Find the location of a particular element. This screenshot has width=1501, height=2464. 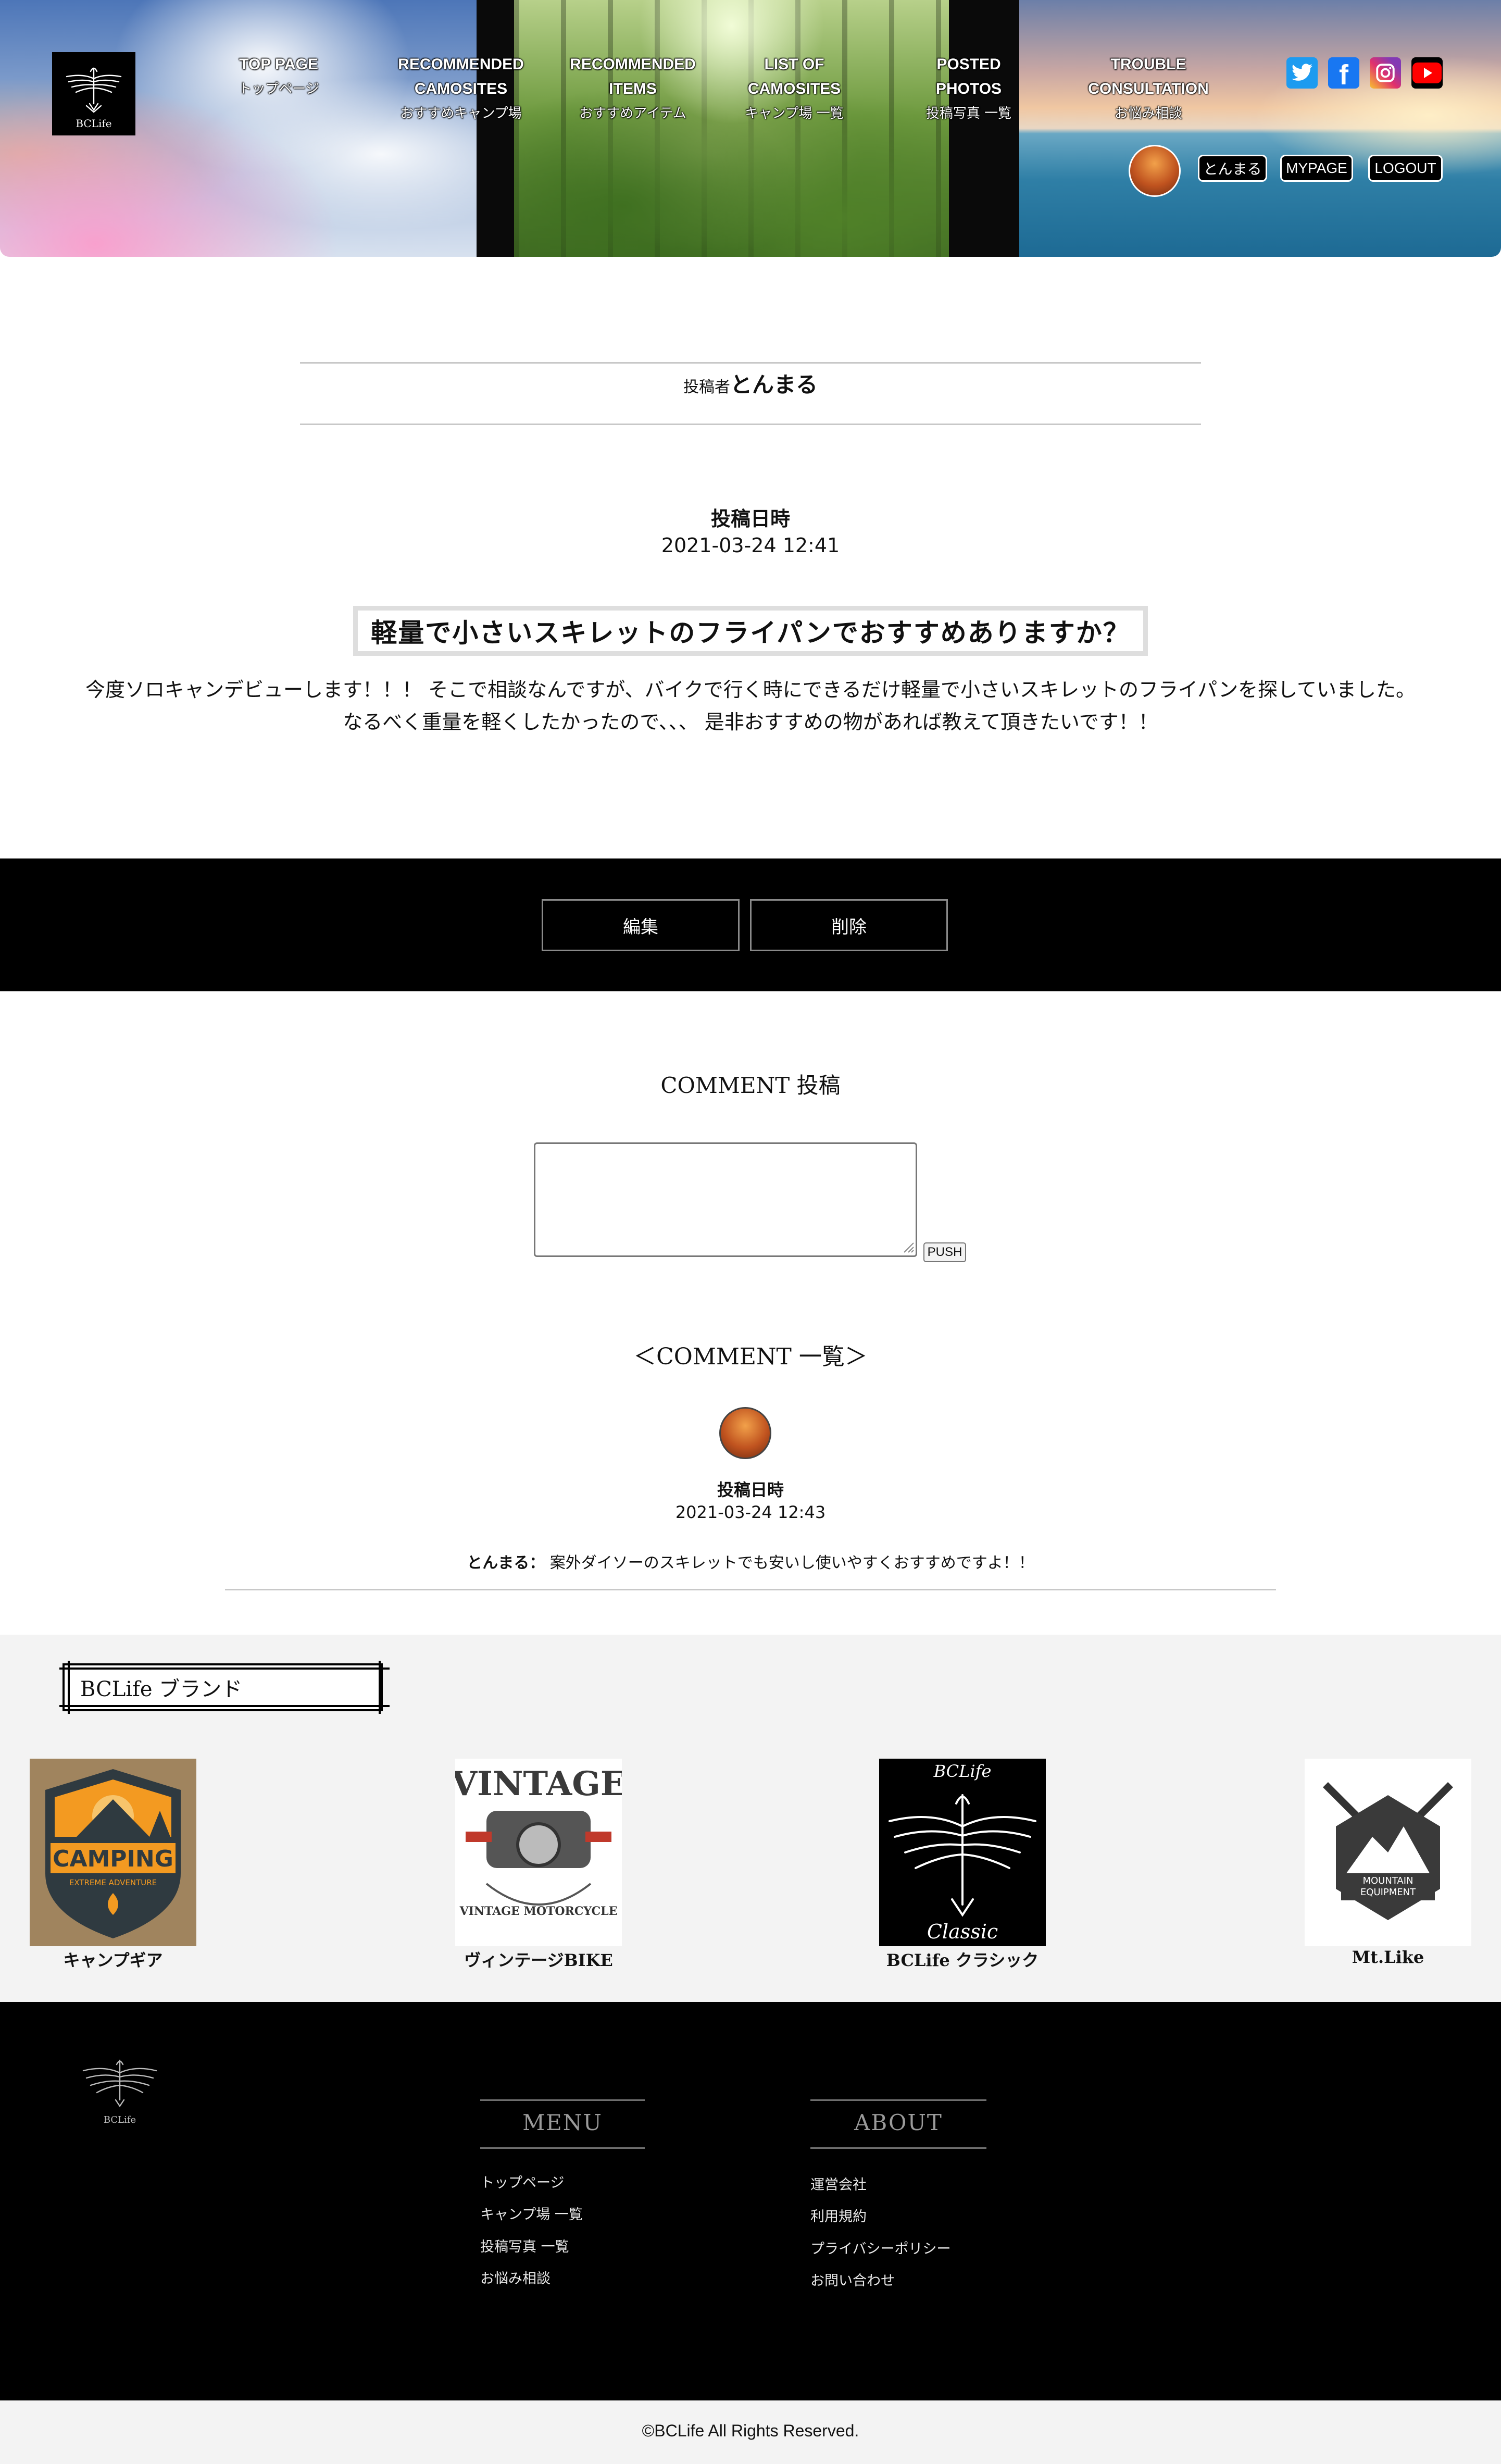

post-title: 軽量で小さいスキレットのフライパンでおすすめありますか？ is located at coordinates (750, 631).